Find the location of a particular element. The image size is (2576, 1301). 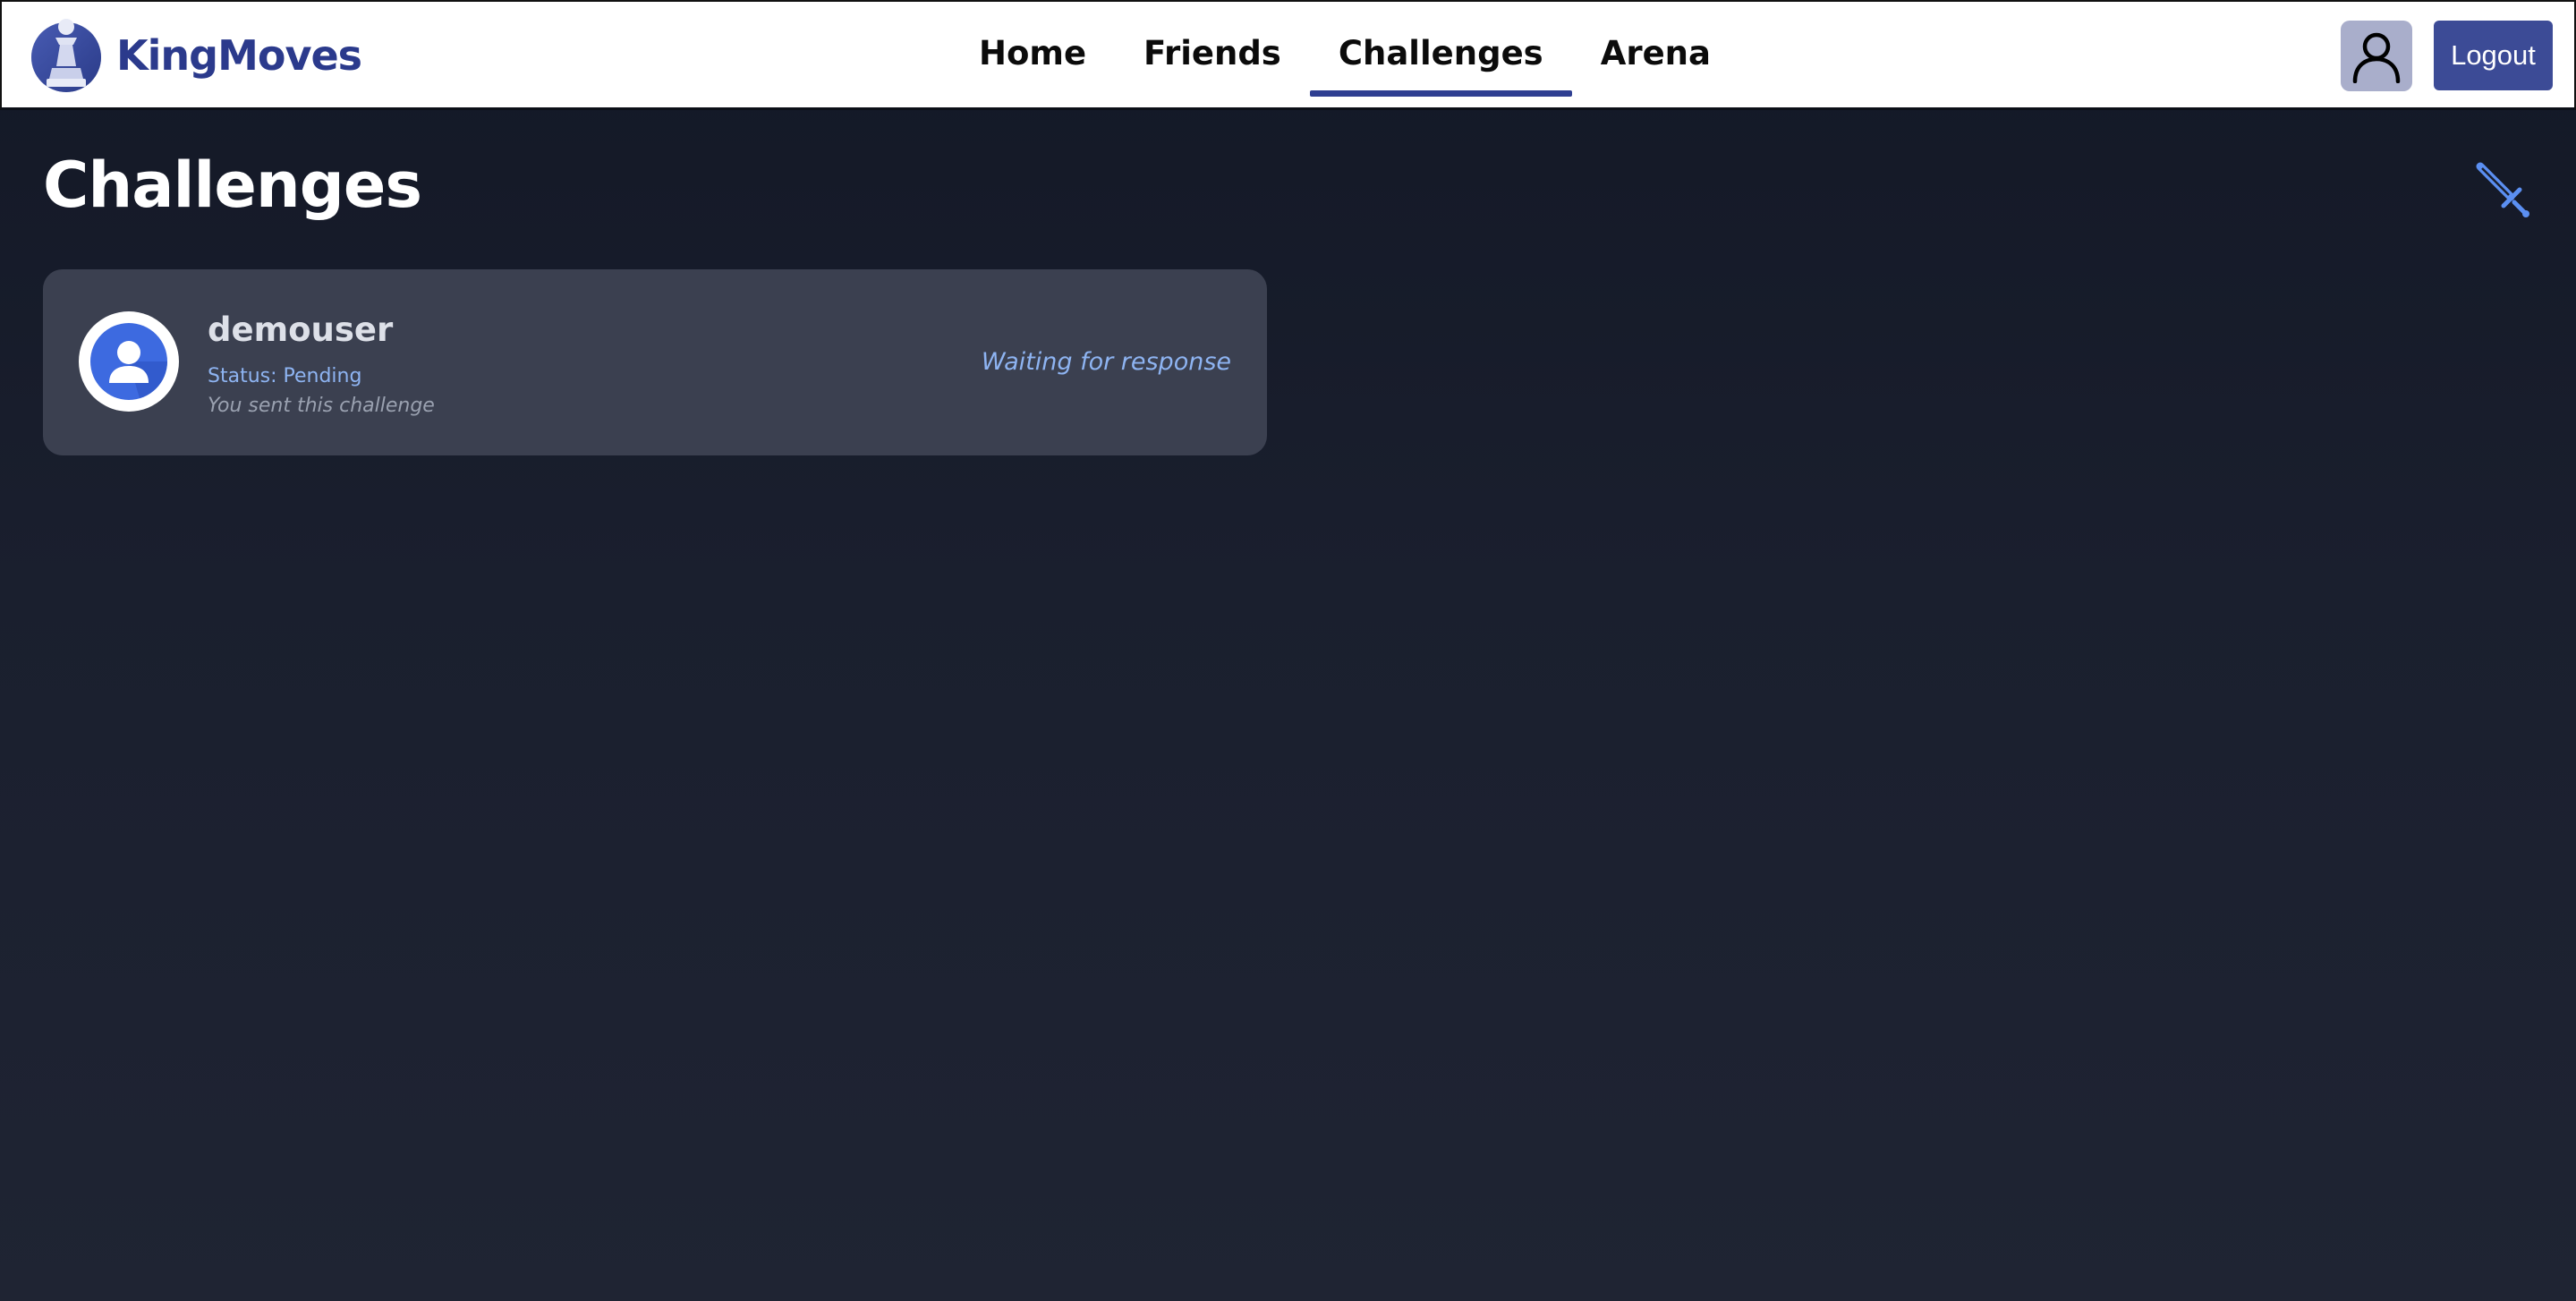

challenge-status: Status: Pending is located at coordinates (285, 376).